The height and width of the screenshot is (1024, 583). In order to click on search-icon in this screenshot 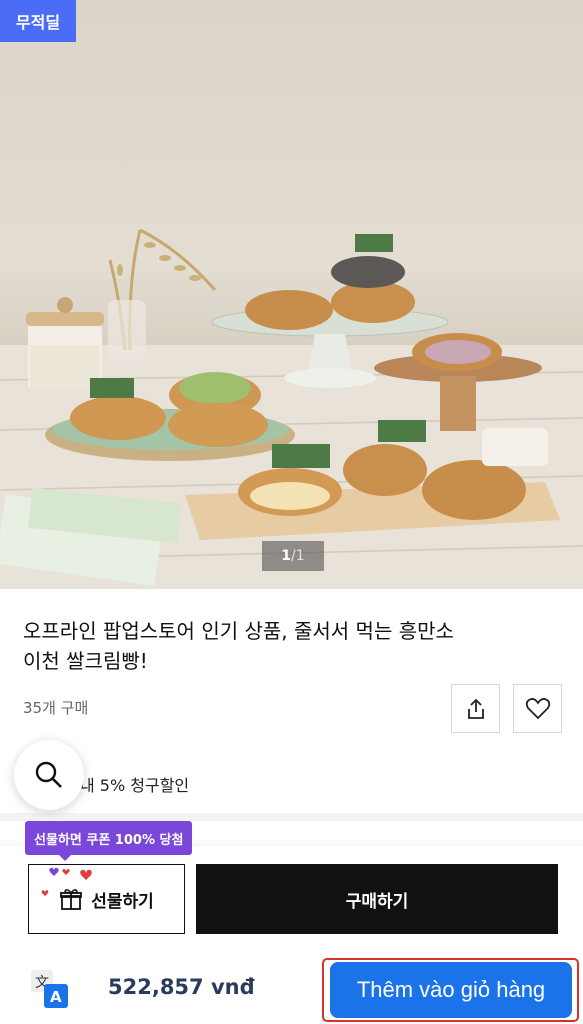, I will do `click(48, 774)`.